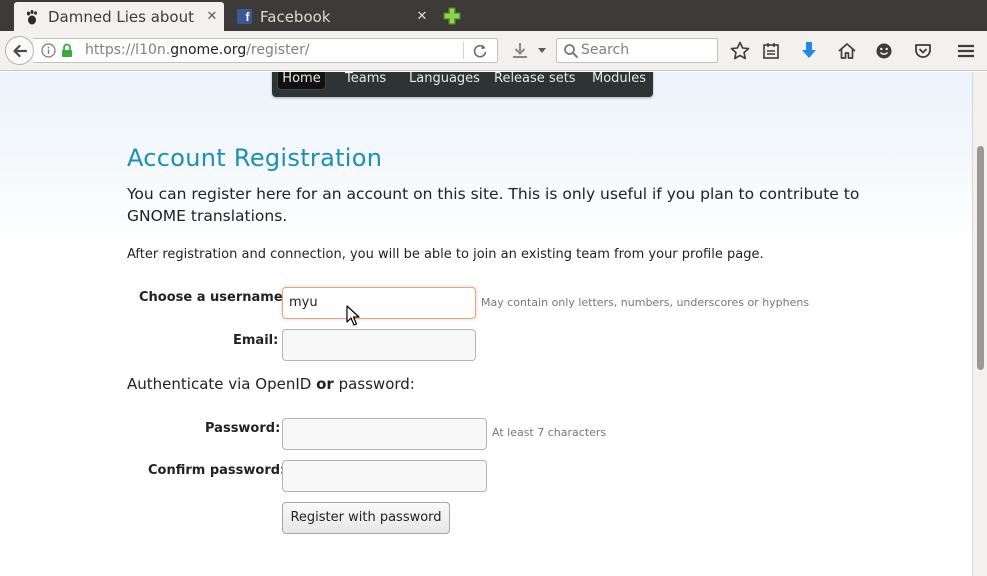 The image size is (987, 576). What do you see at coordinates (219, 384) in the screenshot?
I see `auth-prefix: Authenticate via OpenID` at bounding box center [219, 384].